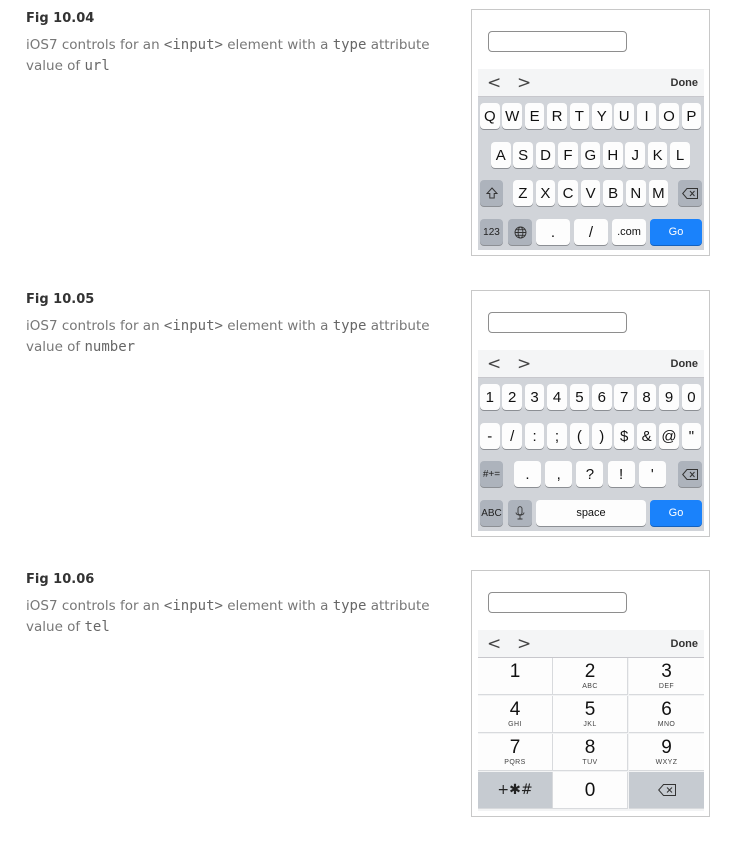 The height and width of the screenshot is (841, 732). What do you see at coordinates (657, 155) in the screenshot?
I see `key-K: K` at bounding box center [657, 155].